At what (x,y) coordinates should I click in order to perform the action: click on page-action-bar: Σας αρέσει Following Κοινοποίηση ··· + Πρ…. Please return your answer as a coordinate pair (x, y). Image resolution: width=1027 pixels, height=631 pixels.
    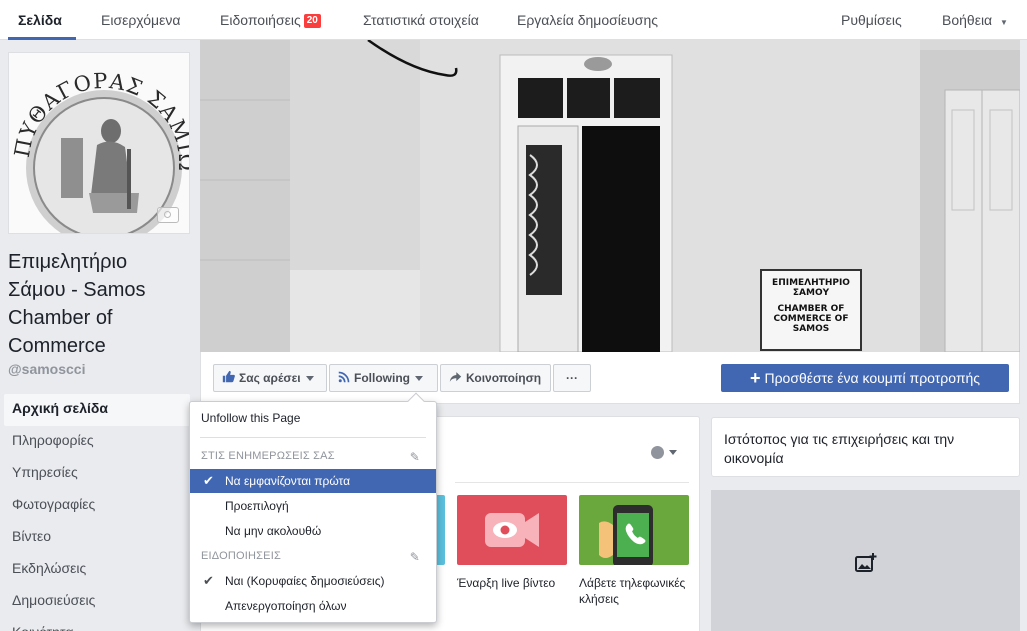
    Looking at the image, I should click on (610, 378).